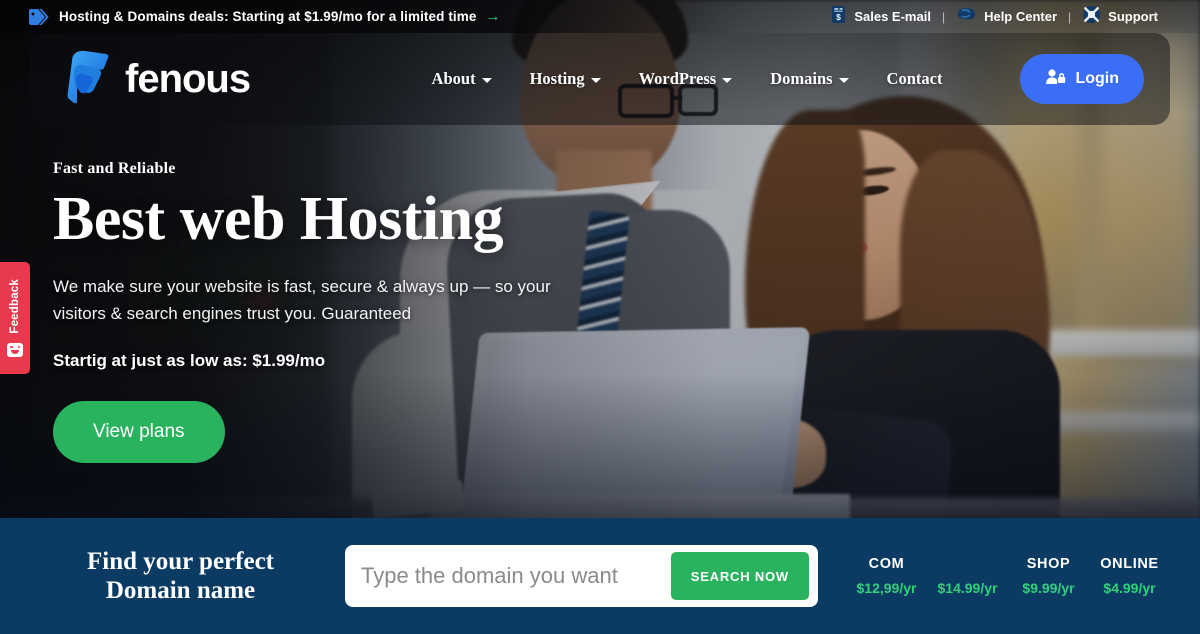 This screenshot has width=1200, height=634. I want to click on promo-arrow-icon: →, so click(493, 16).